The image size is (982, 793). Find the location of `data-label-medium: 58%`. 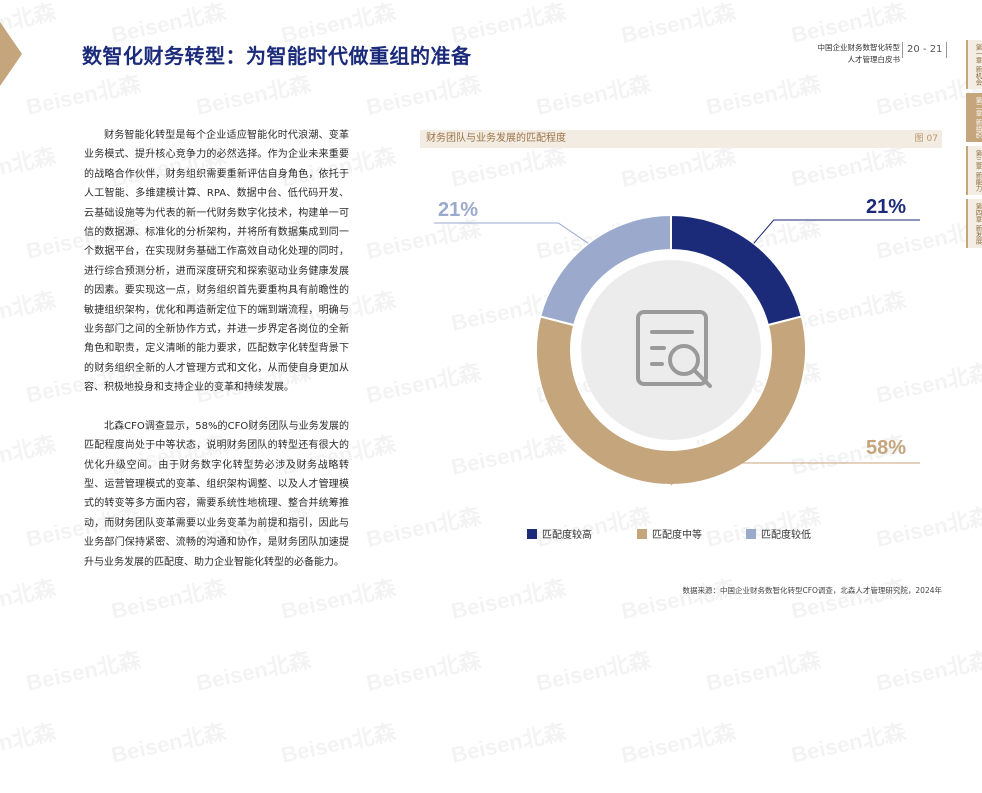

data-label-medium: 58% is located at coordinates (886, 448).